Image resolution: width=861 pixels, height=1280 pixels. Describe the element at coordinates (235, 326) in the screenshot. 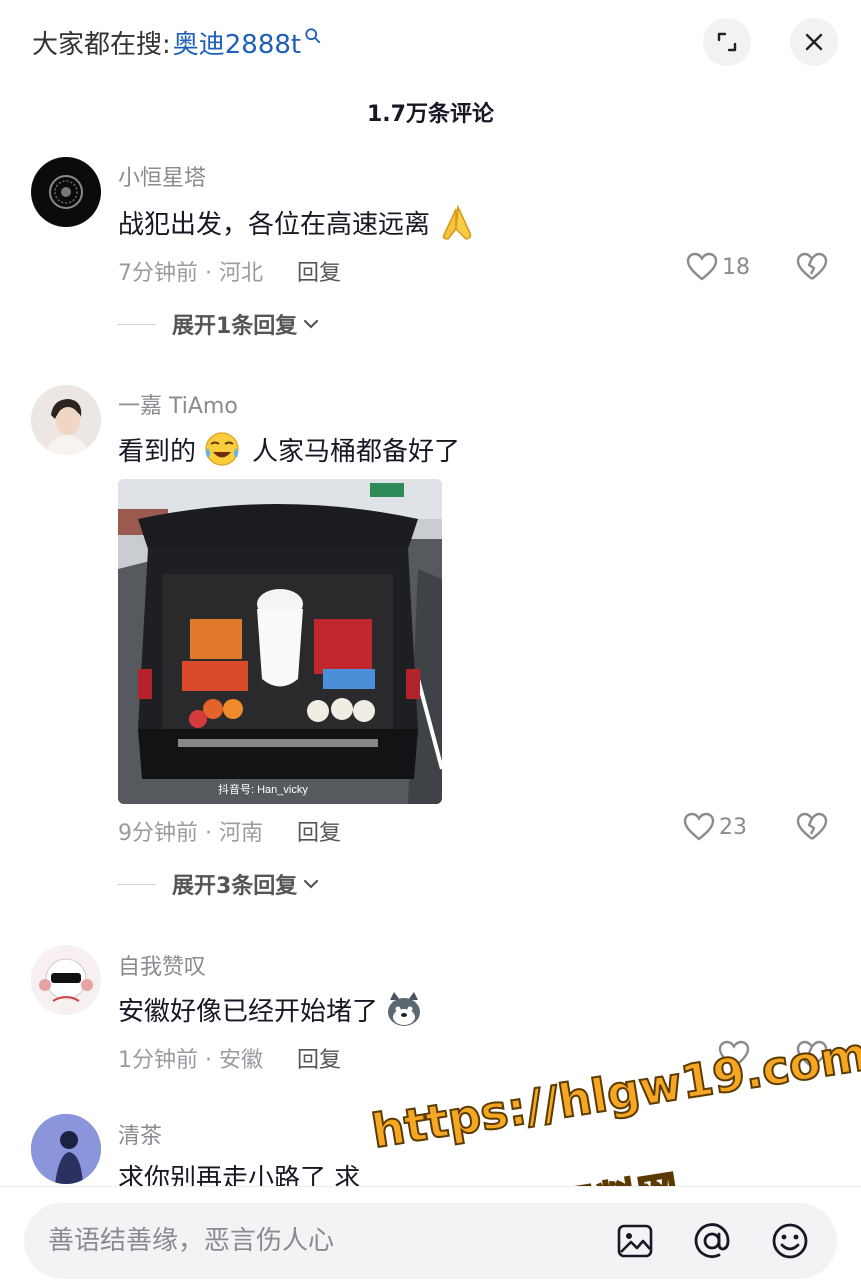

I see `expand-replies-label: 展开1条回复` at that location.